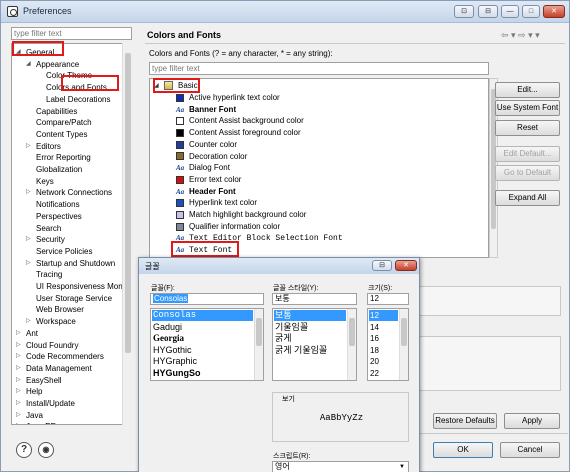 The image size is (570, 472). What do you see at coordinates (59, 216) in the screenshot?
I see `tree-item: Perspectives` at bounding box center [59, 216].